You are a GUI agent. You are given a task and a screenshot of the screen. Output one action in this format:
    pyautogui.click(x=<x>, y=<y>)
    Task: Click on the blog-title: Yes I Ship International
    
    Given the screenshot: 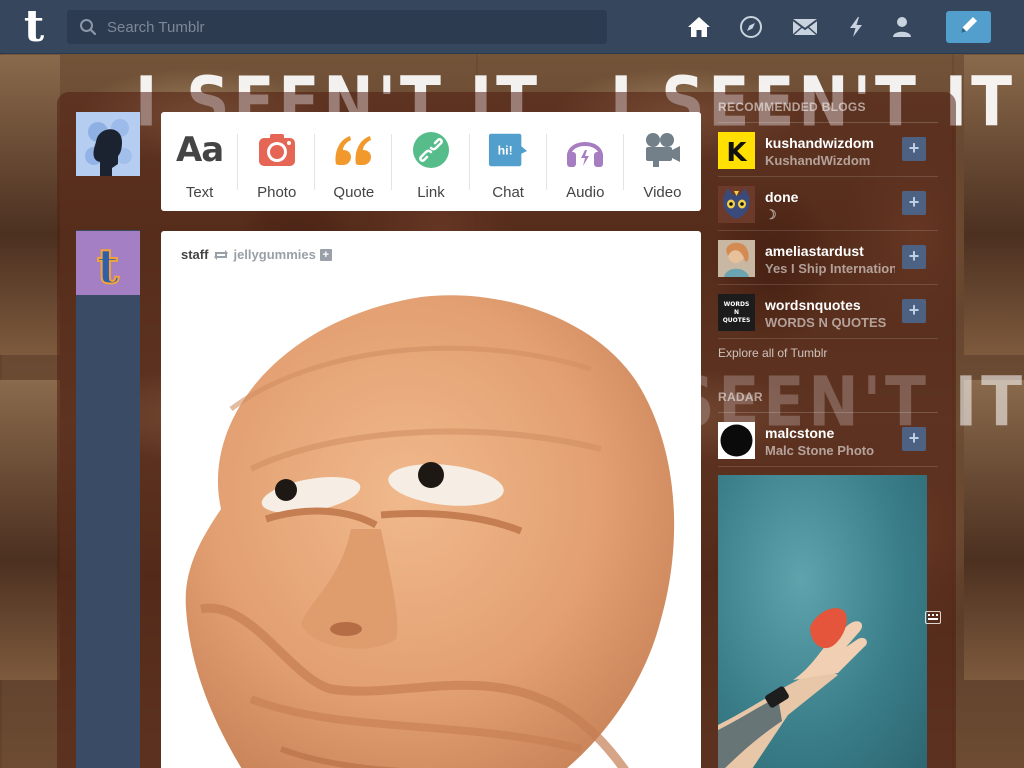 What is the action you would take?
    pyautogui.click(x=830, y=268)
    